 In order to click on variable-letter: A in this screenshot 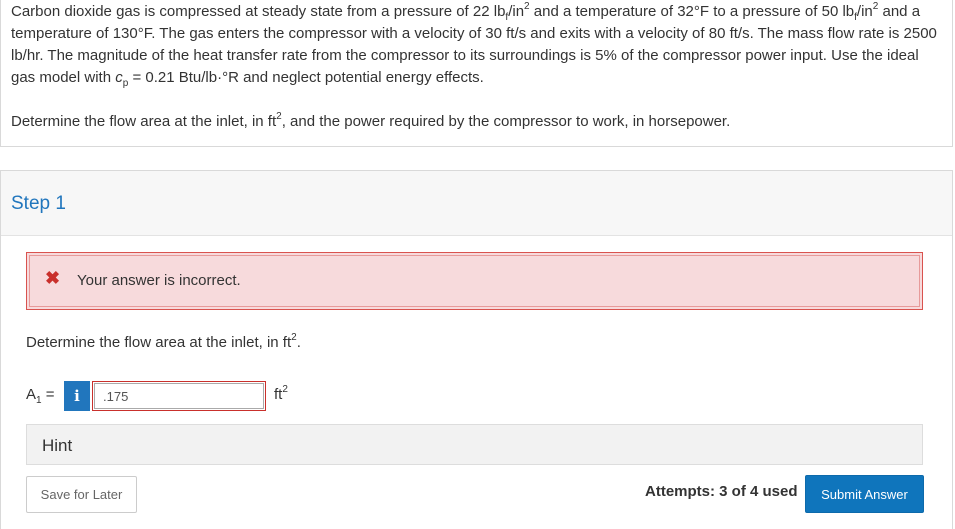, I will do `click(31, 394)`.